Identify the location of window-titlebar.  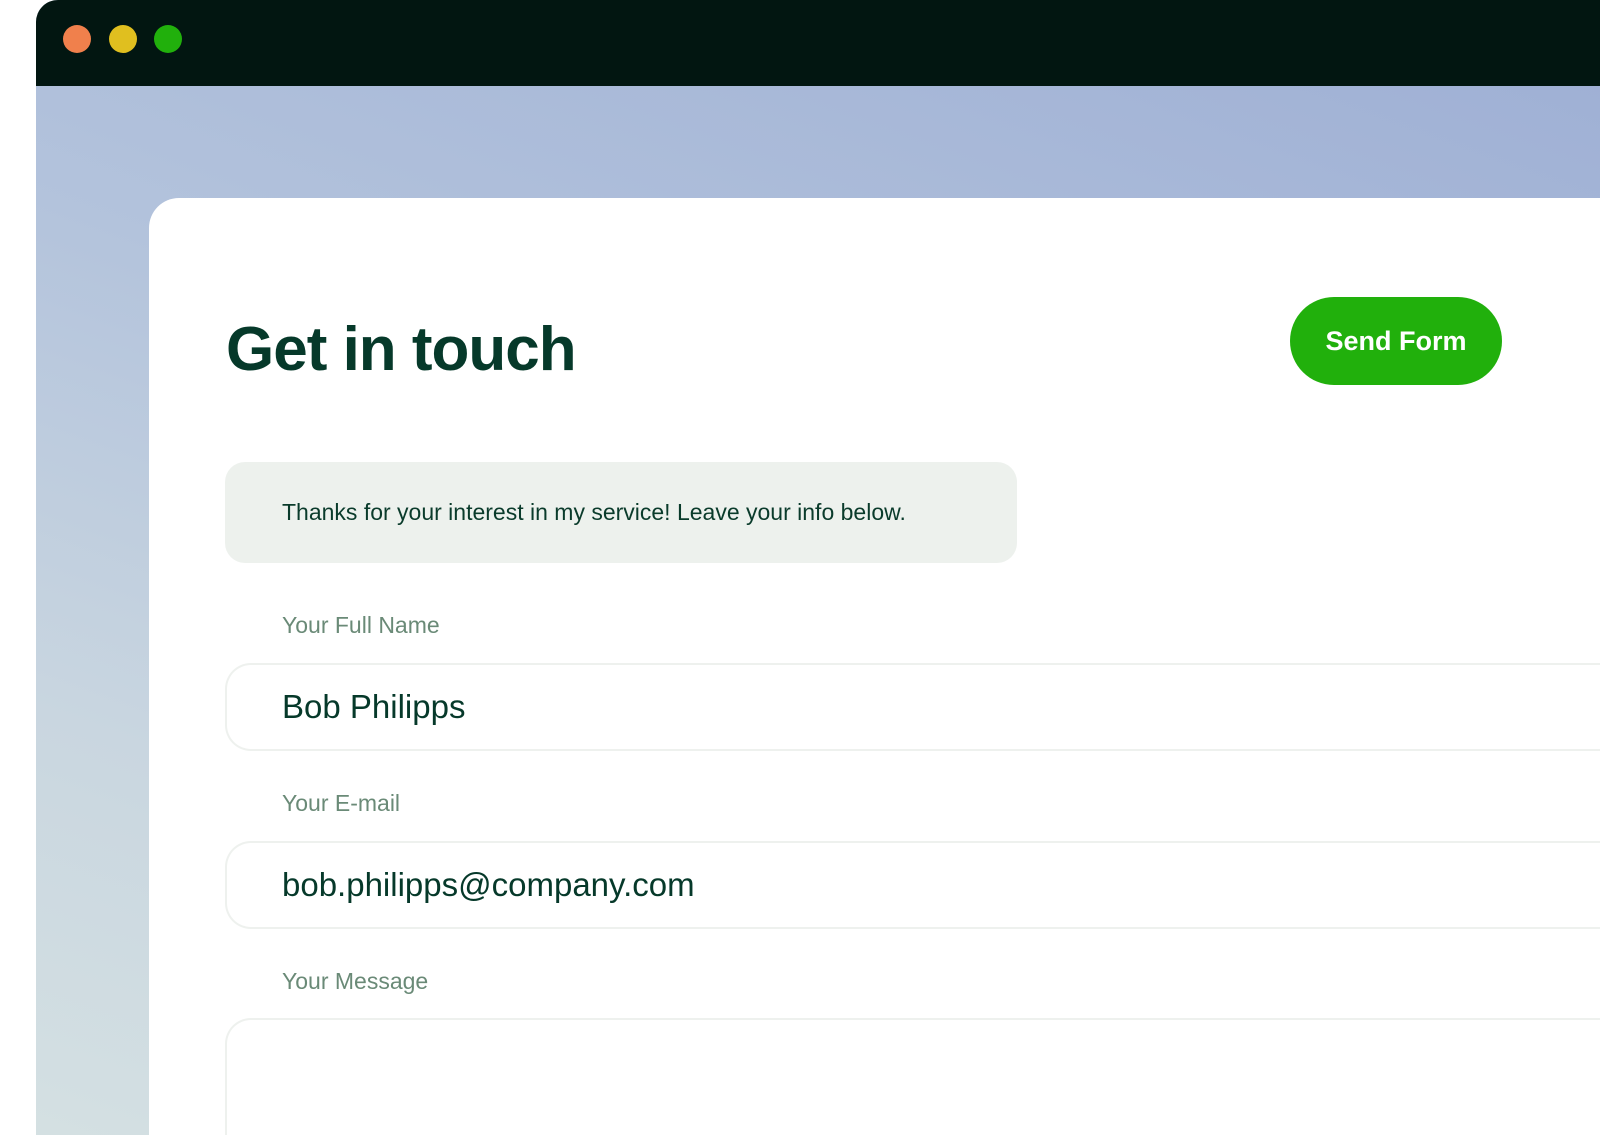
(818, 43).